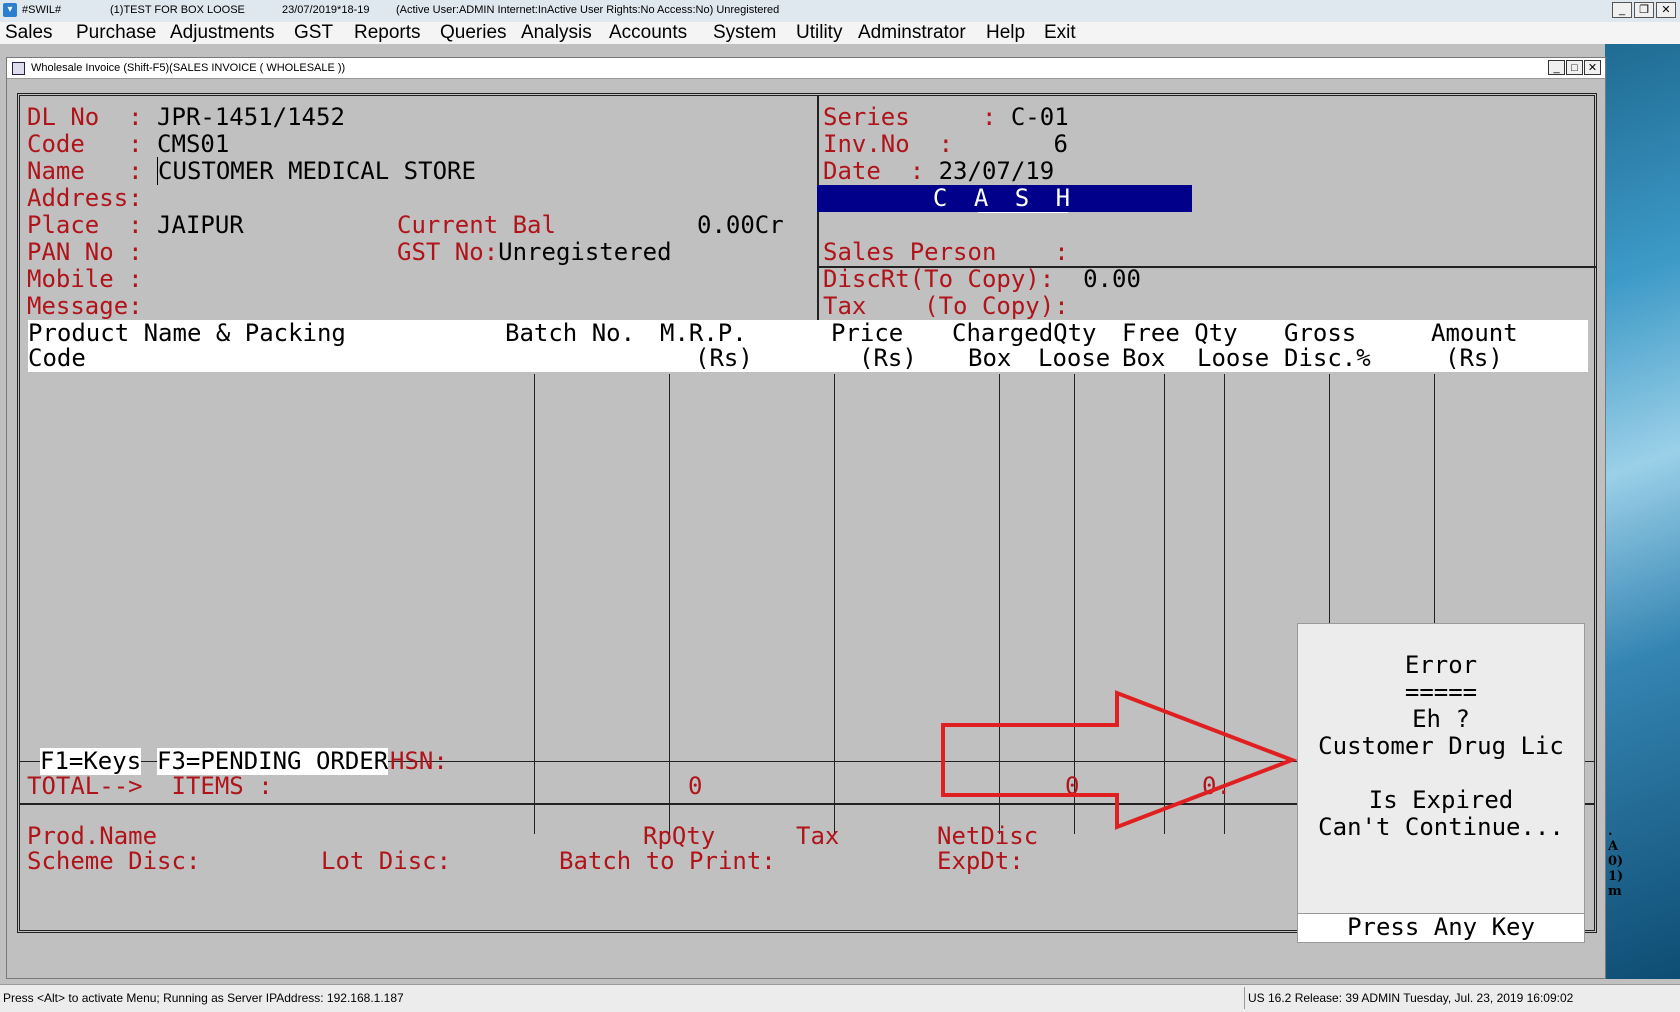  Describe the element at coordinates (1180, 333) in the screenshot. I see `col-free-qty: Free Qty` at that location.